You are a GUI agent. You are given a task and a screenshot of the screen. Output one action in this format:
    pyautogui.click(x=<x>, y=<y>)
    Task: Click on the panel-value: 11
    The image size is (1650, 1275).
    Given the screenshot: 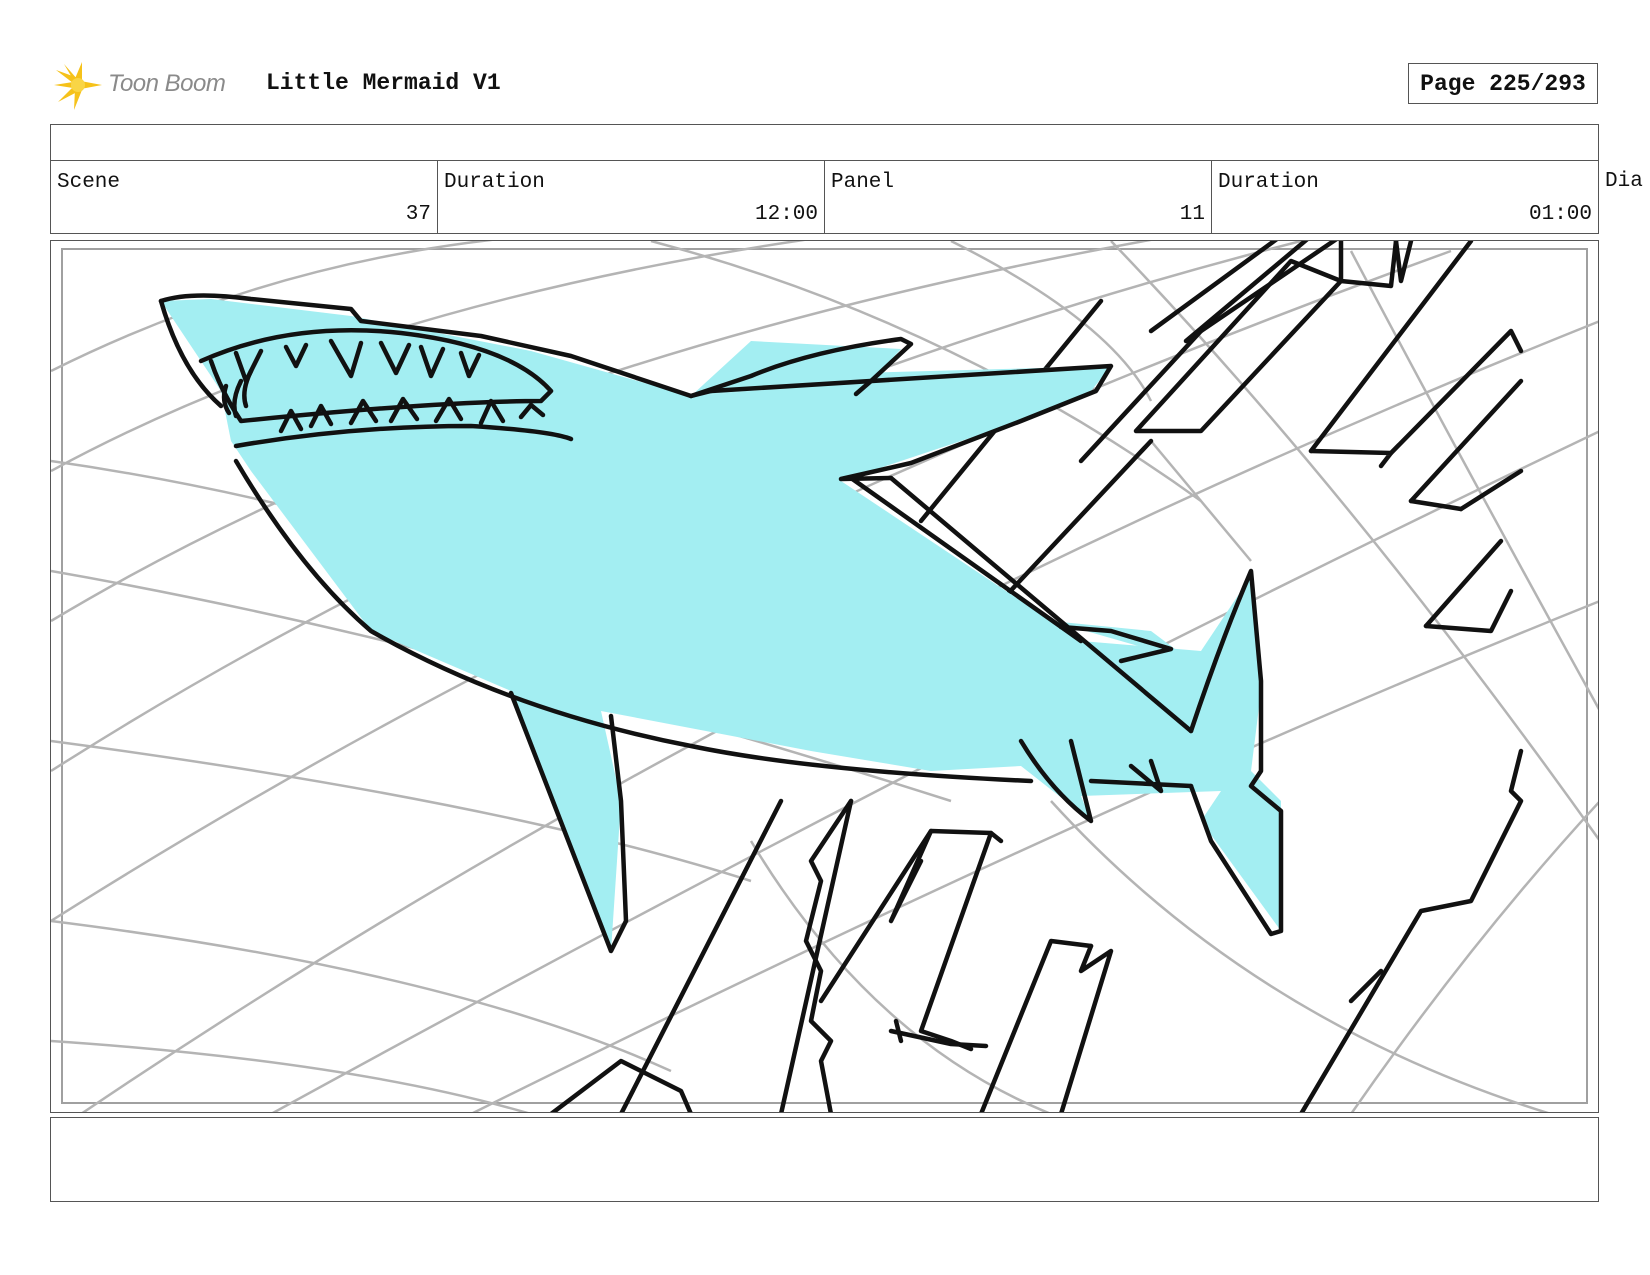 What is the action you would take?
    pyautogui.click(x=1192, y=214)
    